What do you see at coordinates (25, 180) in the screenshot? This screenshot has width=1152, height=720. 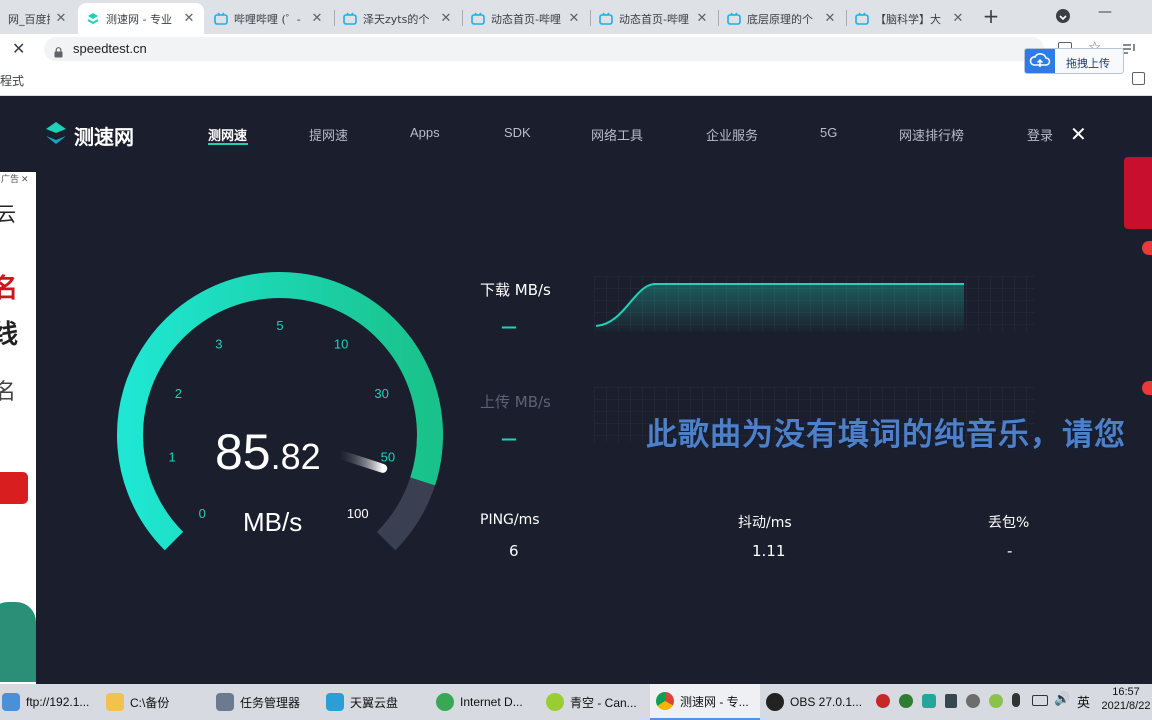 I see `ad-close-icon: ✕` at bounding box center [25, 180].